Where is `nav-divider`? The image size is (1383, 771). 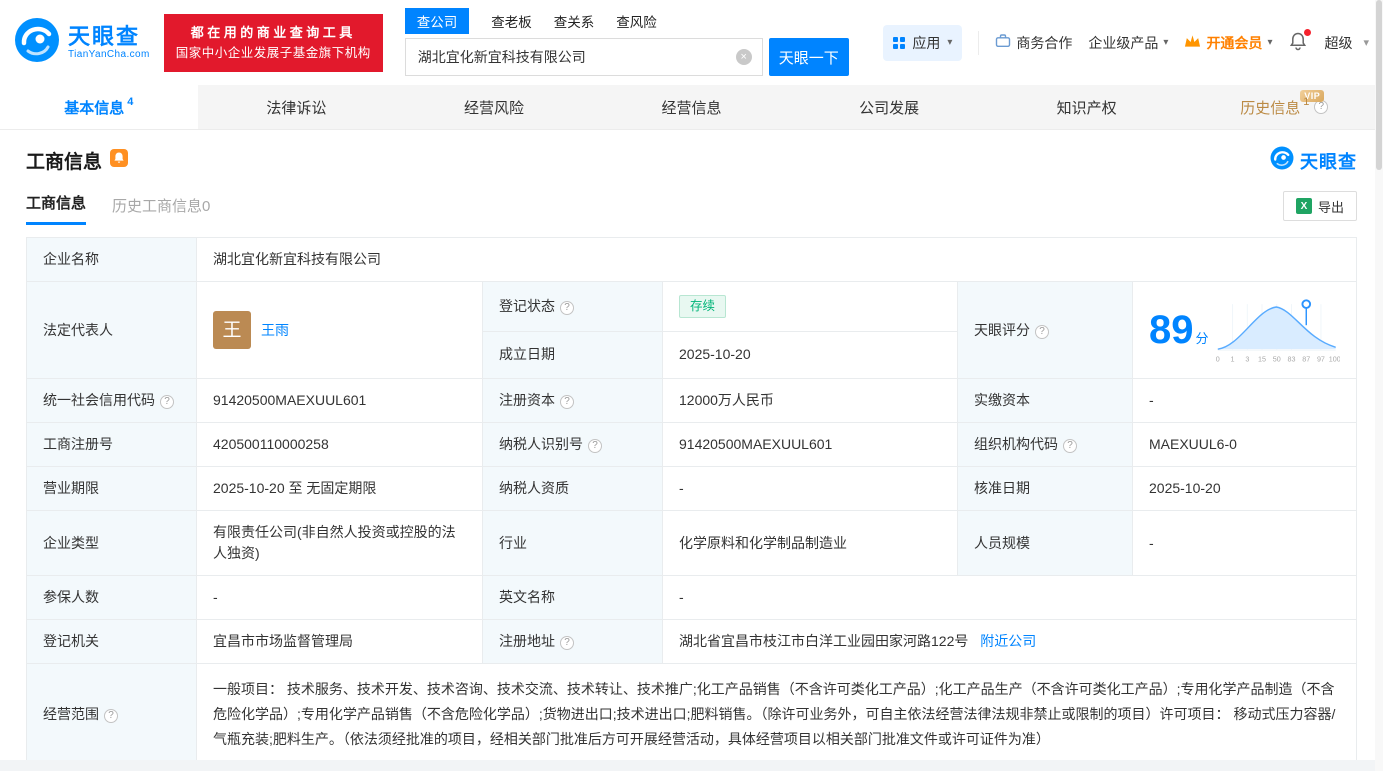 nav-divider is located at coordinates (979, 42).